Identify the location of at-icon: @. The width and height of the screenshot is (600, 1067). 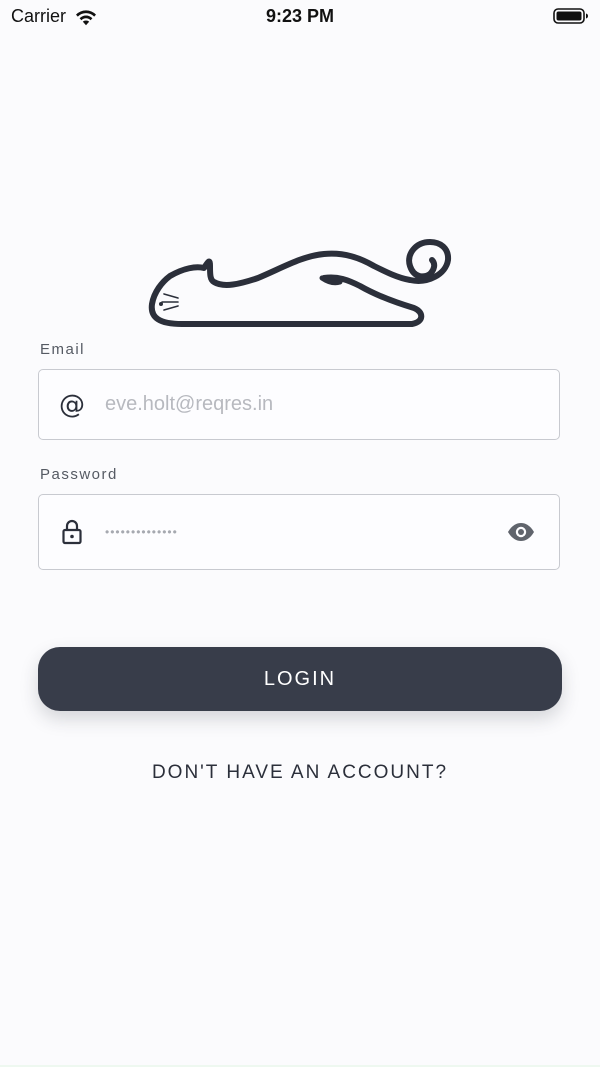
(72, 404).